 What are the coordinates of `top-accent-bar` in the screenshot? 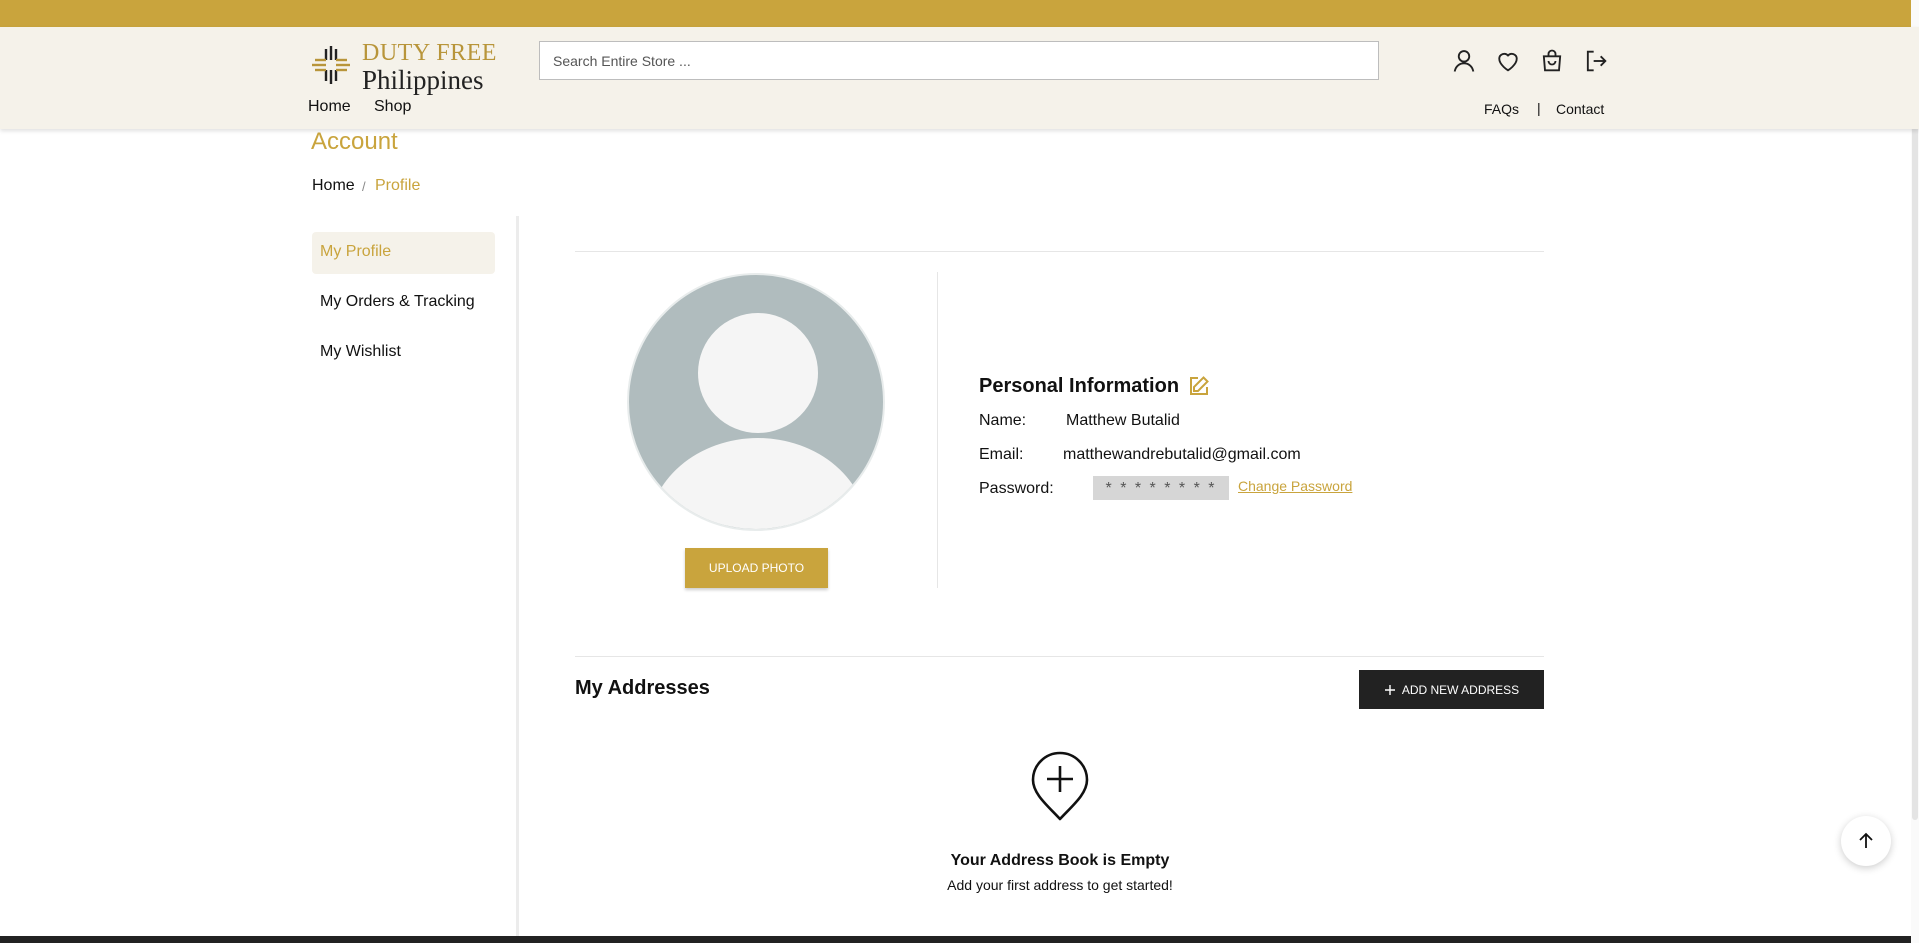 It's located at (959, 13).